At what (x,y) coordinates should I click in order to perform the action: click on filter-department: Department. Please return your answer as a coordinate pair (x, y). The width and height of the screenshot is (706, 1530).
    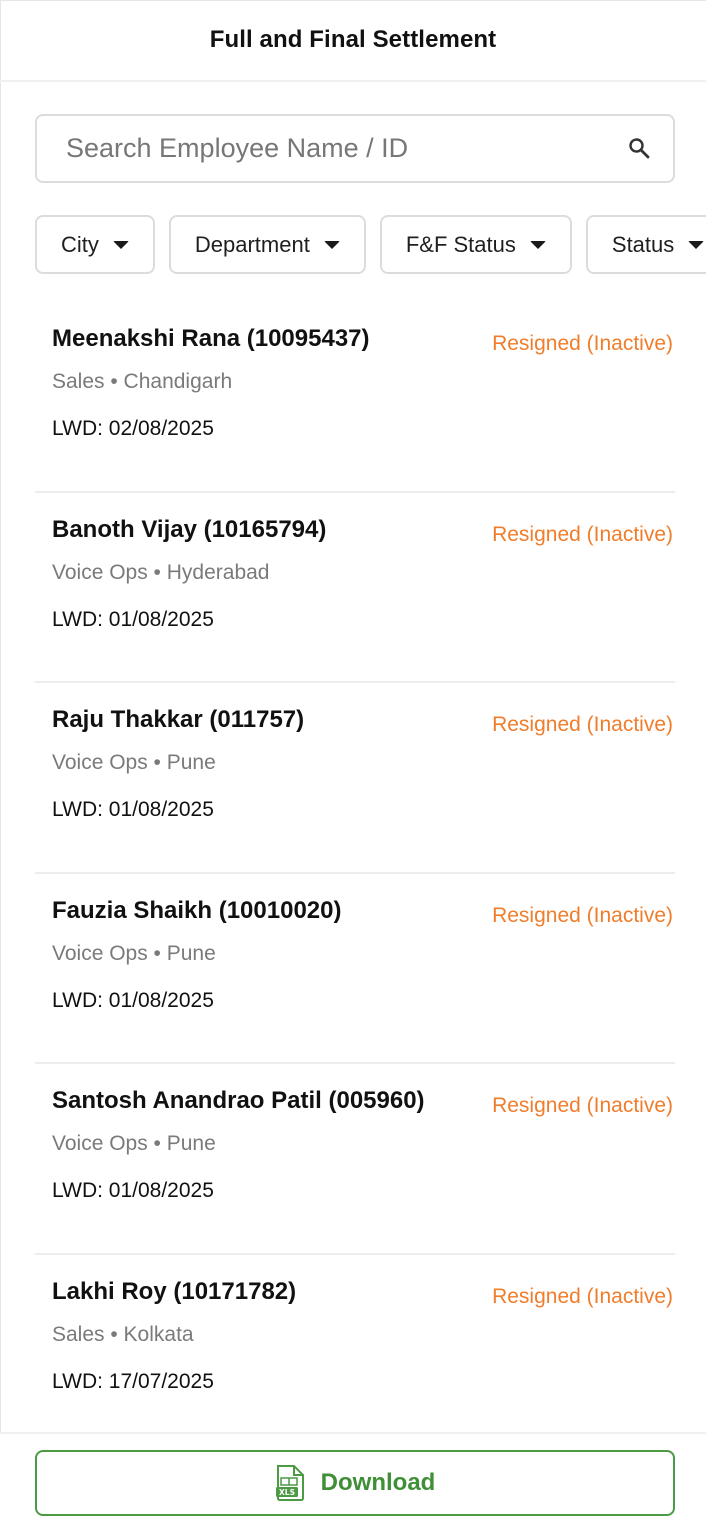
    Looking at the image, I should click on (267, 244).